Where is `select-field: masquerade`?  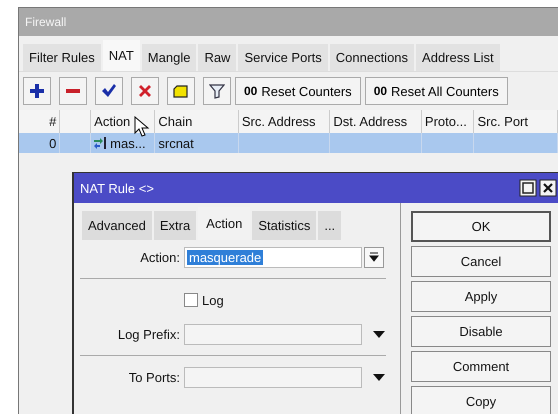
select-field: masquerade is located at coordinates (273, 257).